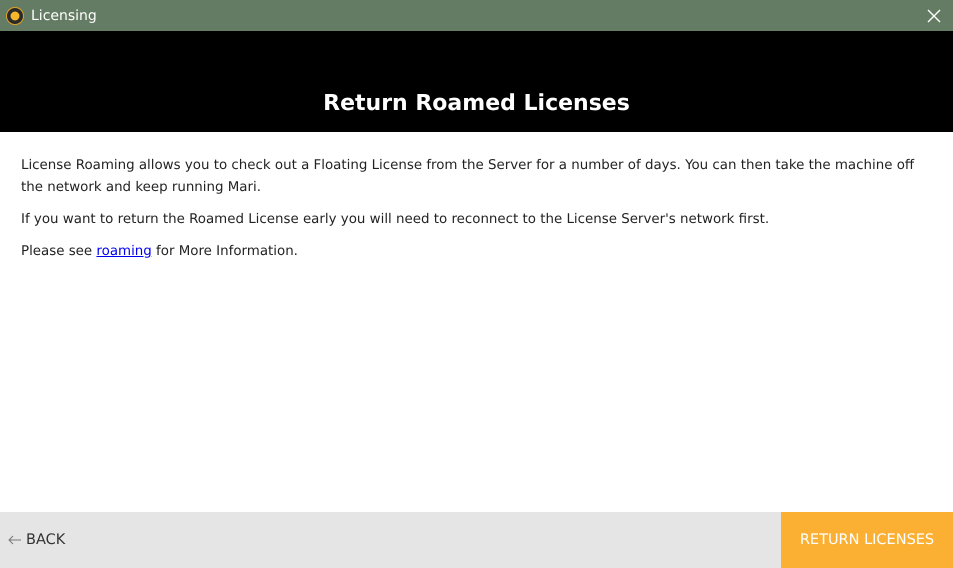  Describe the element at coordinates (124, 251) in the screenshot. I see `roaming-link: roaming` at that location.